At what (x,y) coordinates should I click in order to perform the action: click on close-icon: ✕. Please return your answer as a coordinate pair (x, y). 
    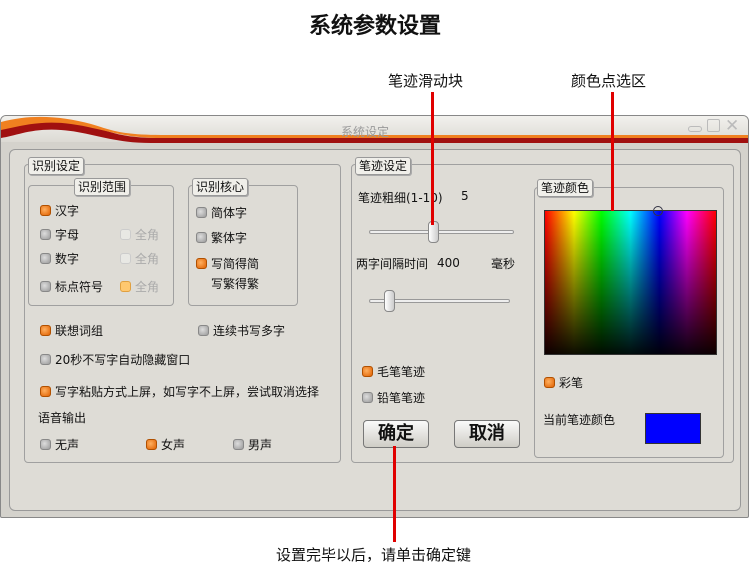
    Looking at the image, I should click on (732, 126).